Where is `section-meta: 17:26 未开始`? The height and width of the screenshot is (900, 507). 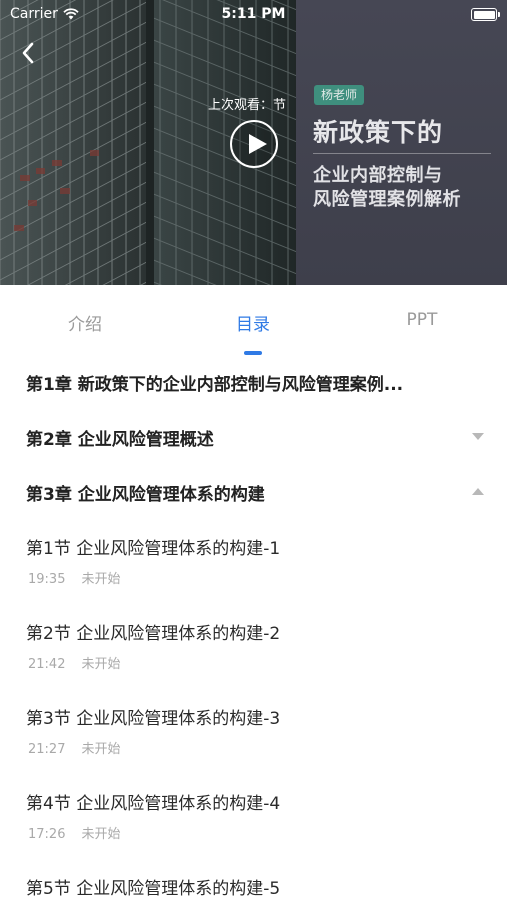 section-meta: 17:26 未开始 is located at coordinates (74, 832).